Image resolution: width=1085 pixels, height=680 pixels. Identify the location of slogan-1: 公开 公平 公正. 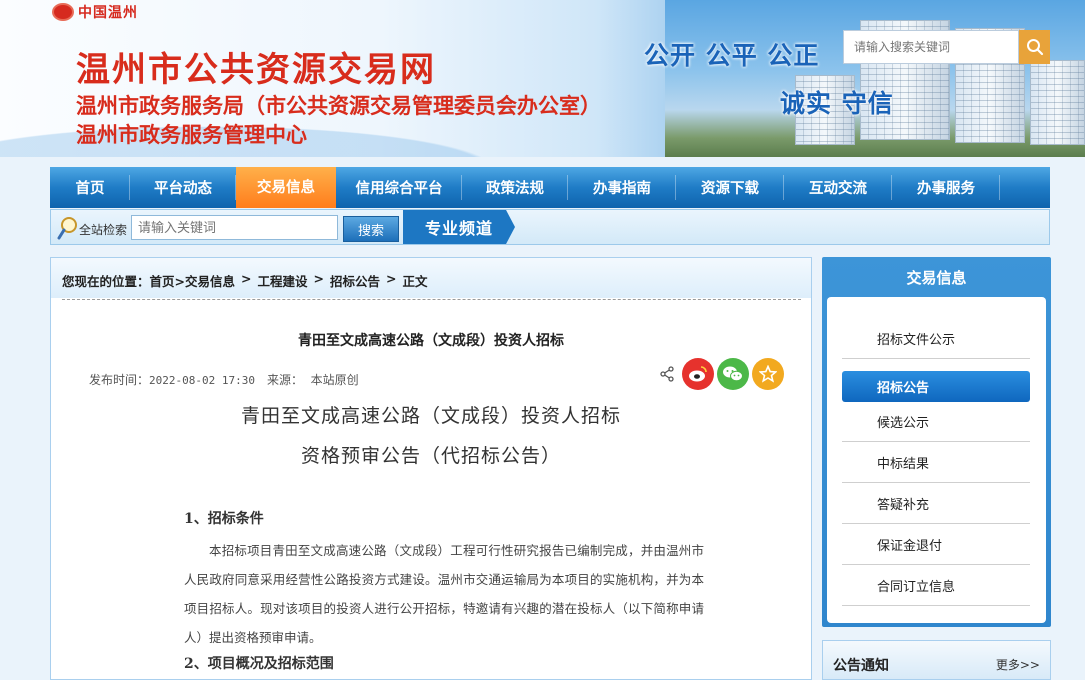
(732, 55).